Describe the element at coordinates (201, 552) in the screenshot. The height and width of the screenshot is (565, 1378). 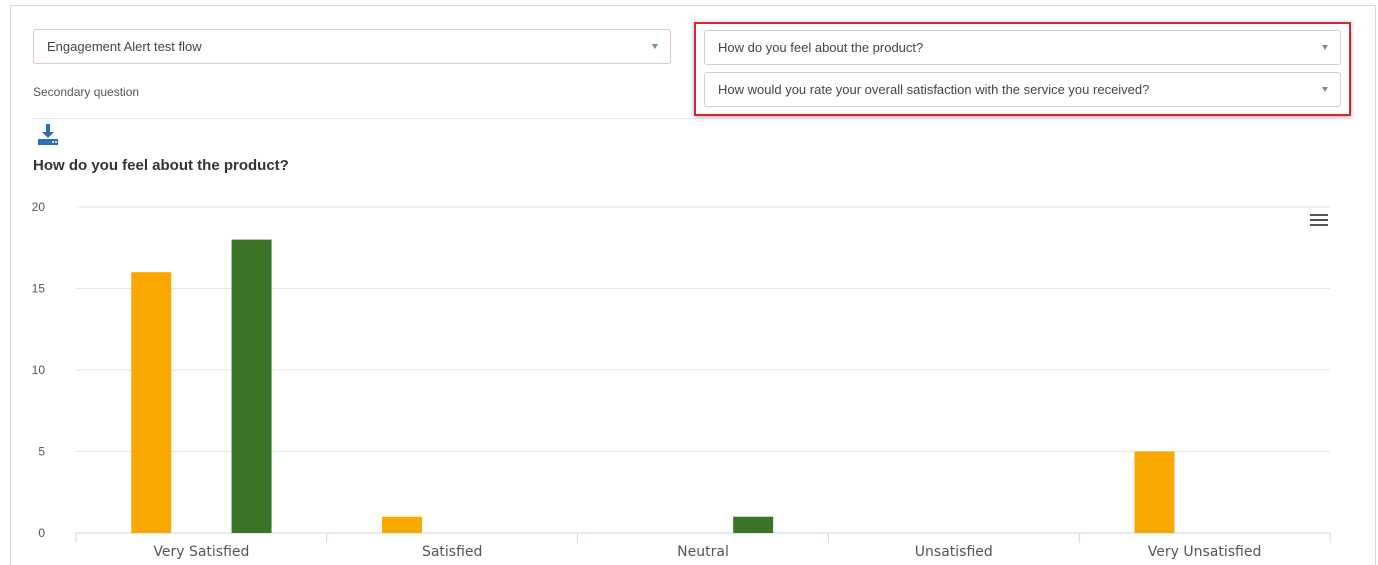
I see `x-category-label: Very Satisfied` at that location.